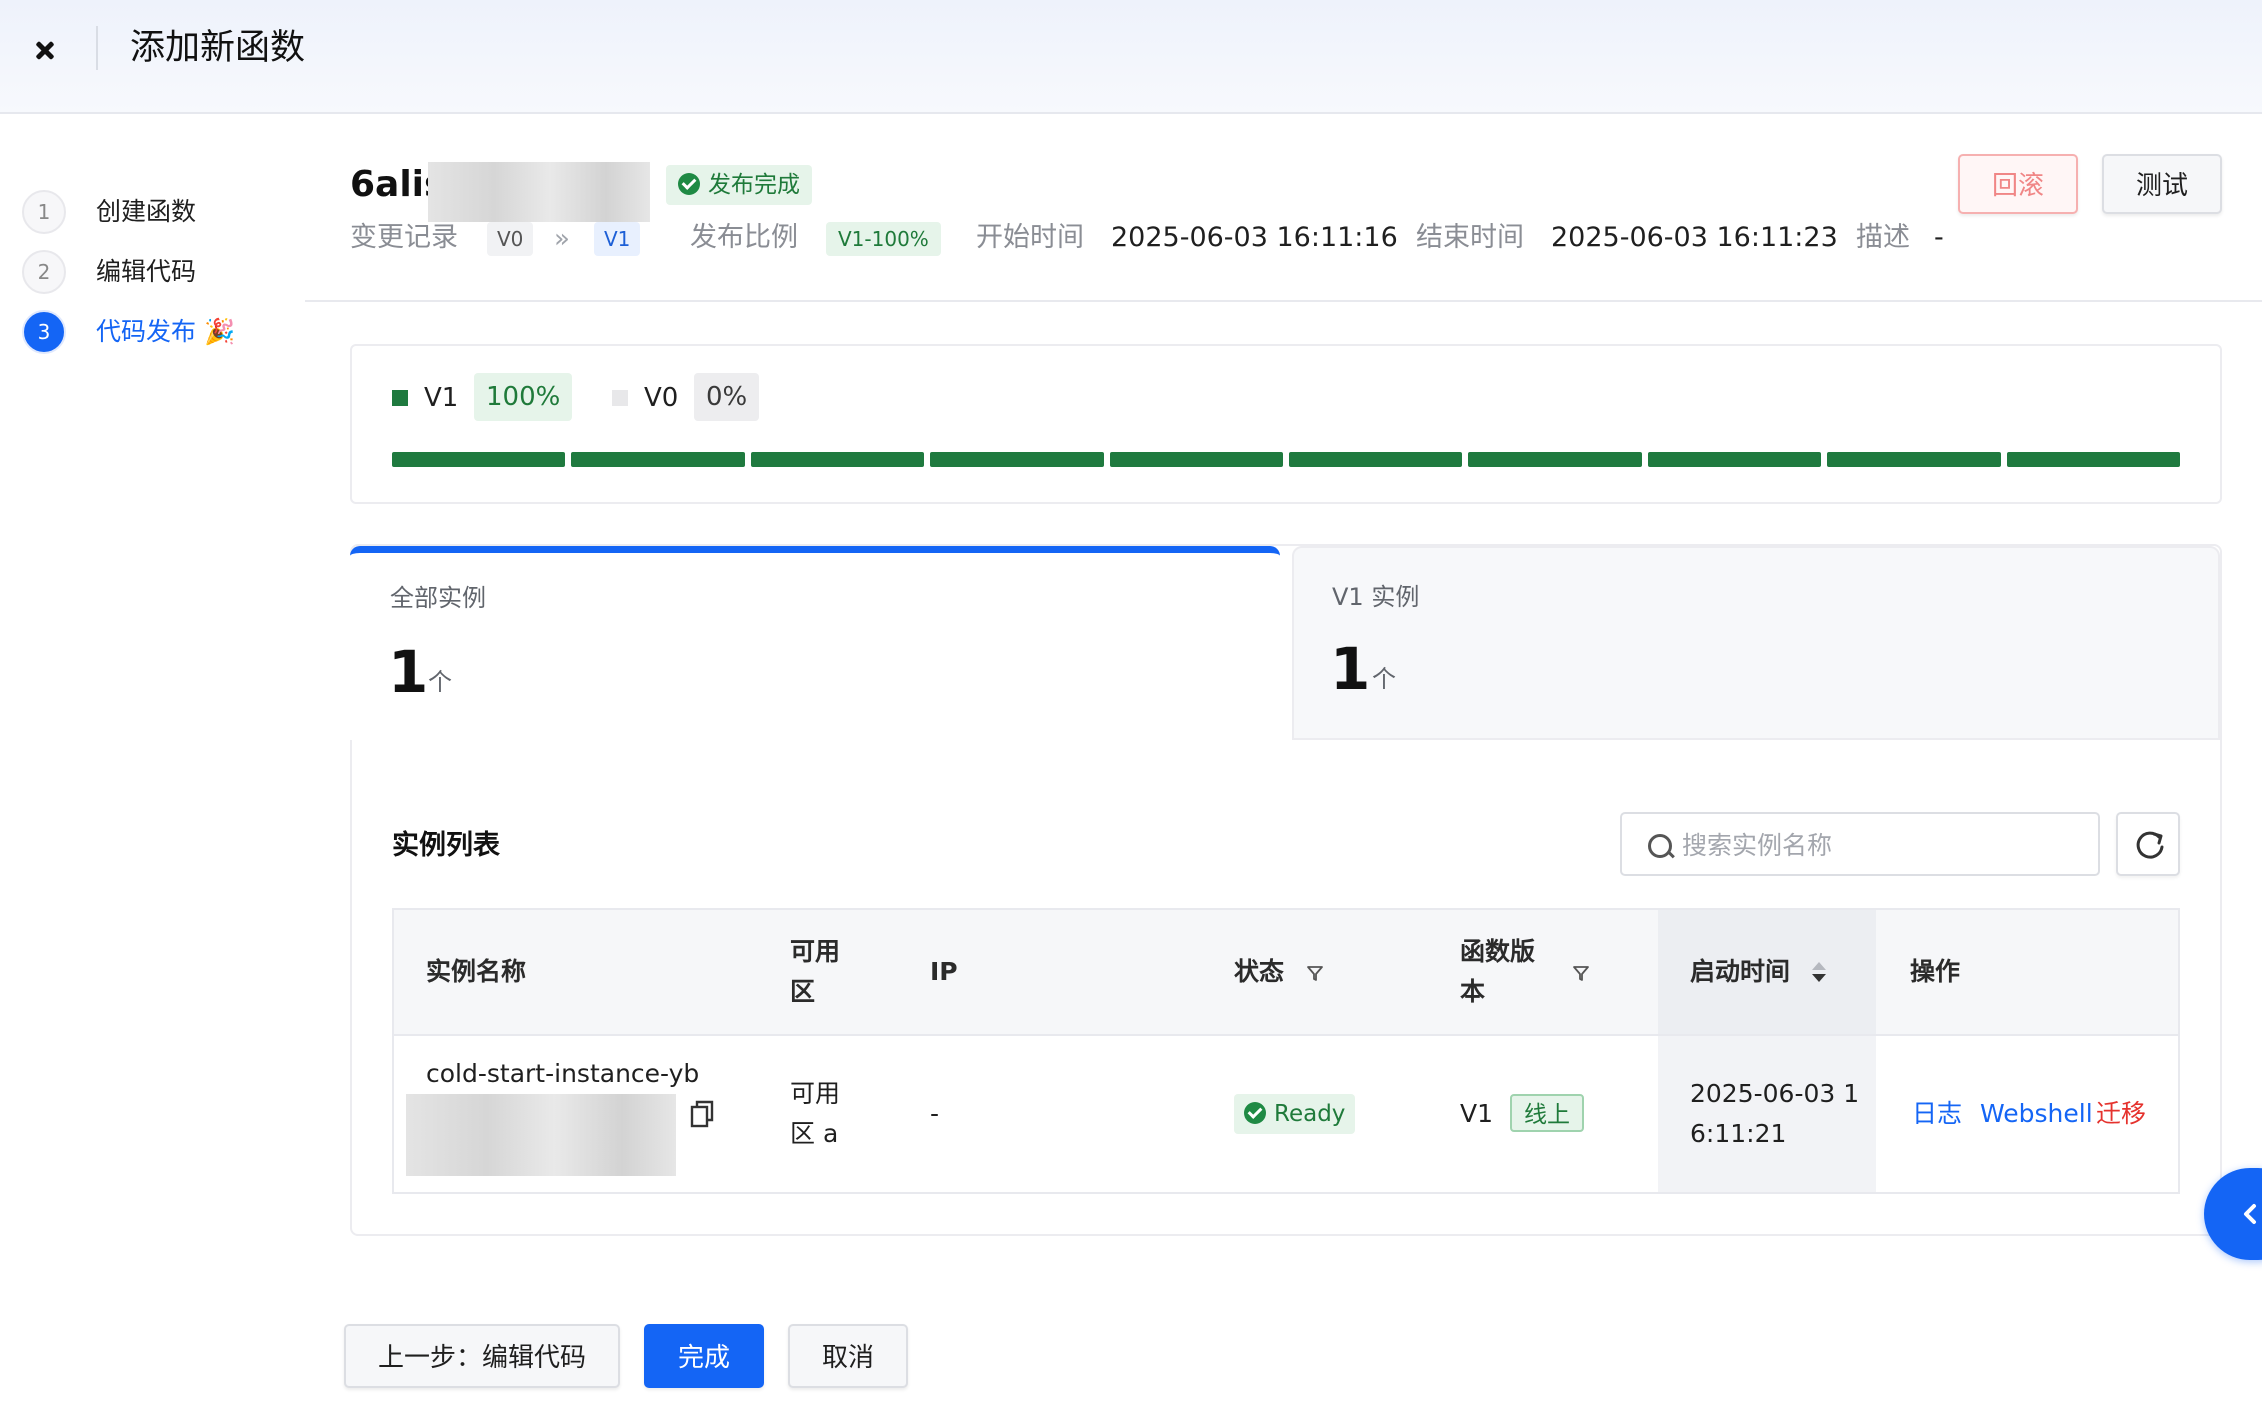  Describe the element at coordinates (1935, 971) in the screenshot. I see `col-header-ops: 操作` at that location.